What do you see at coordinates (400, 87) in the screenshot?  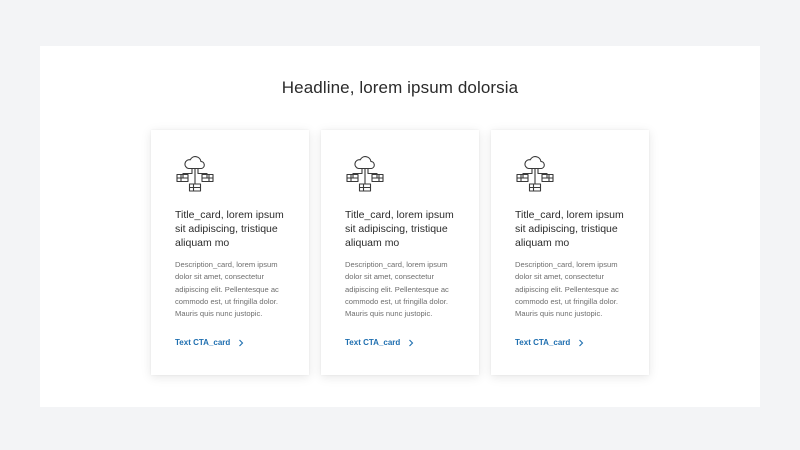 I see `section-headline: Headline, lorem ipsum dolorsia` at bounding box center [400, 87].